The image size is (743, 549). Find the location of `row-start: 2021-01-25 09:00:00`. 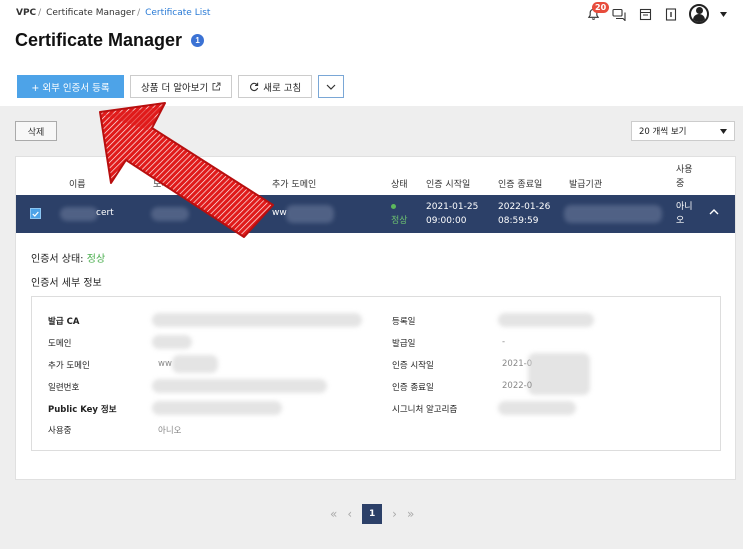

row-start: 2021-01-25 09:00:00 is located at coordinates (452, 214).